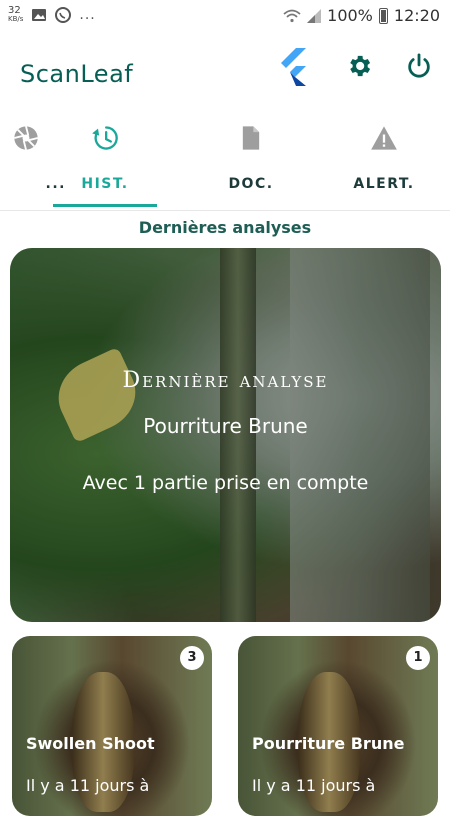 The width and height of the screenshot is (450, 816). Describe the element at coordinates (314, 15) in the screenshot. I see `signal-icon` at that location.